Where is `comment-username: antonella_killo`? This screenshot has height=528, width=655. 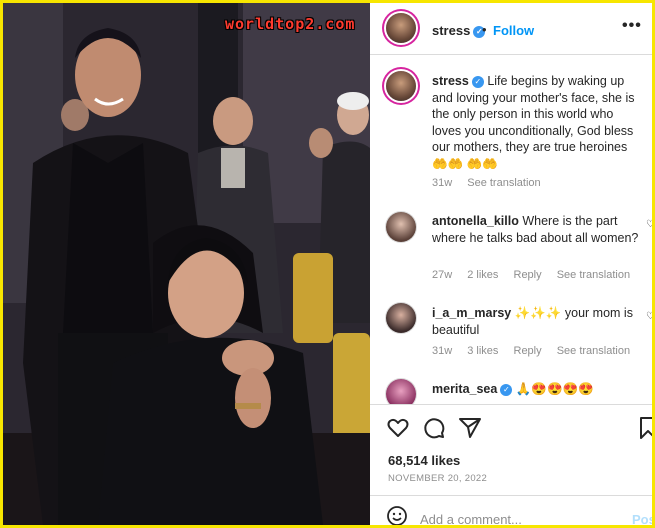 comment-username: antonella_killo is located at coordinates (475, 221).